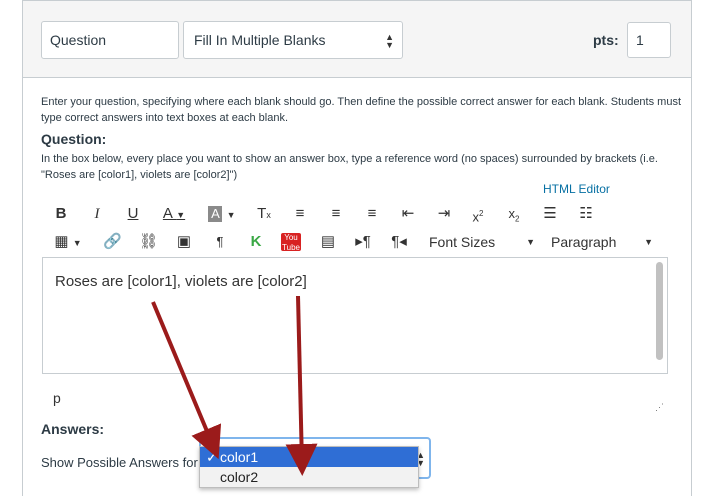 This screenshot has width=708, height=496. Describe the element at coordinates (234, 385) in the screenshot. I see `annotation-arrows` at that location.